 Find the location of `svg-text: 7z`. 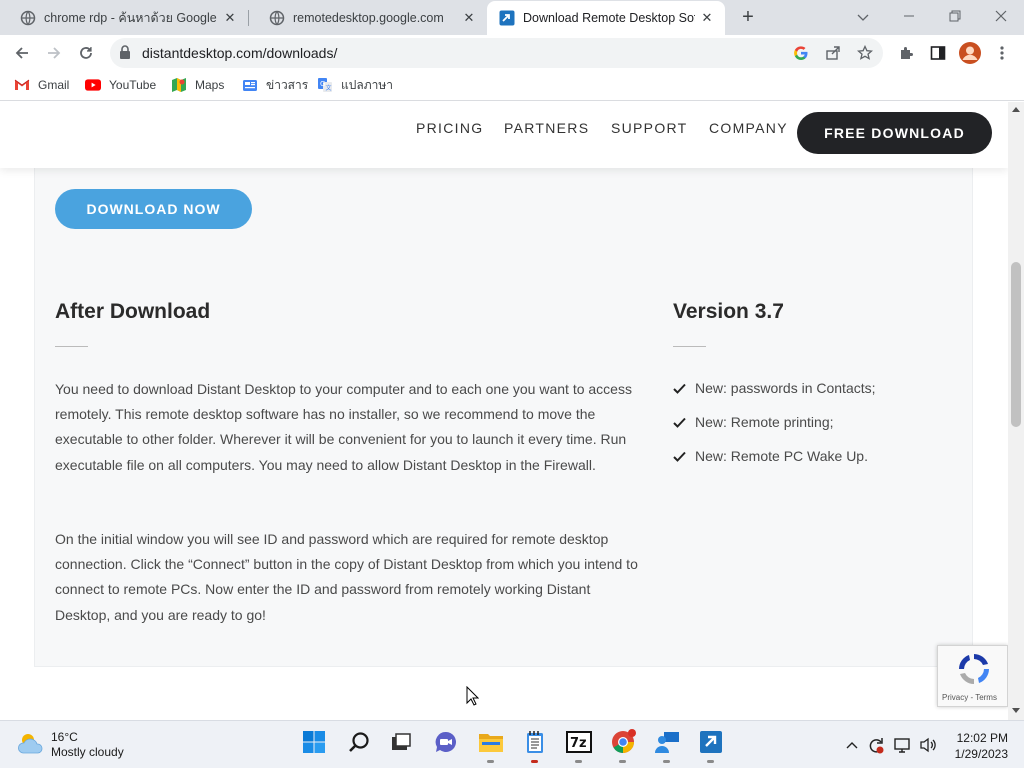

svg-text: 7z is located at coordinates (578, 743).